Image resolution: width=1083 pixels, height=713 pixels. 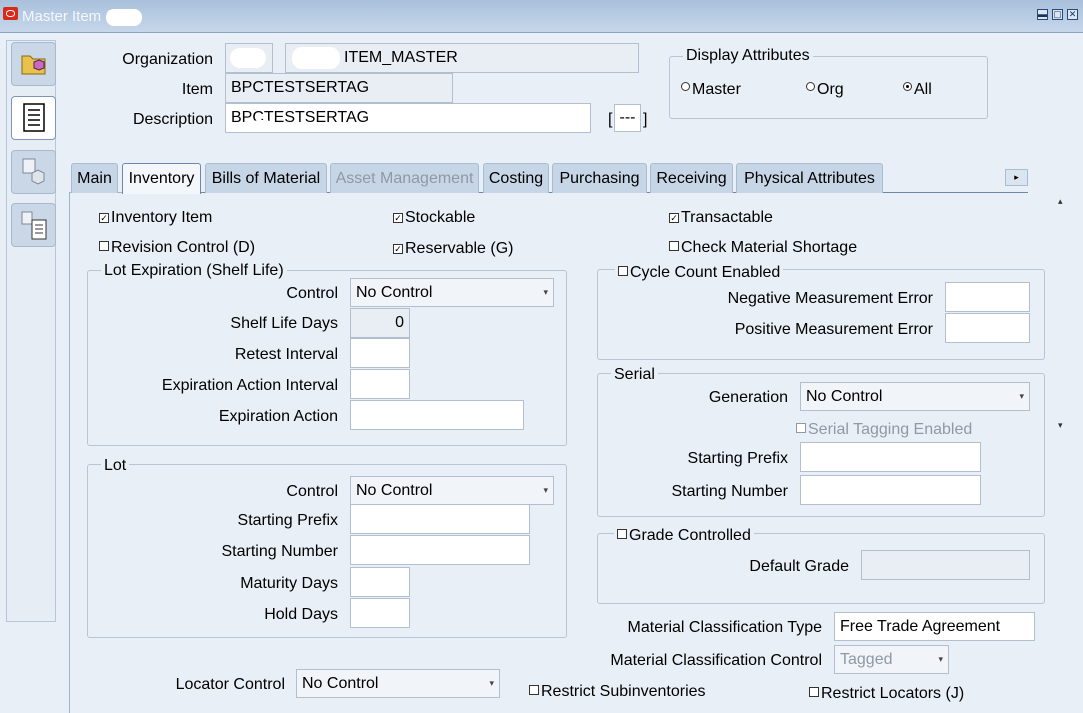 What do you see at coordinates (934, 626) in the screenshot?
I see `material-classification-type-field: Free Trade Agreement` at bounding box center [934, 626].